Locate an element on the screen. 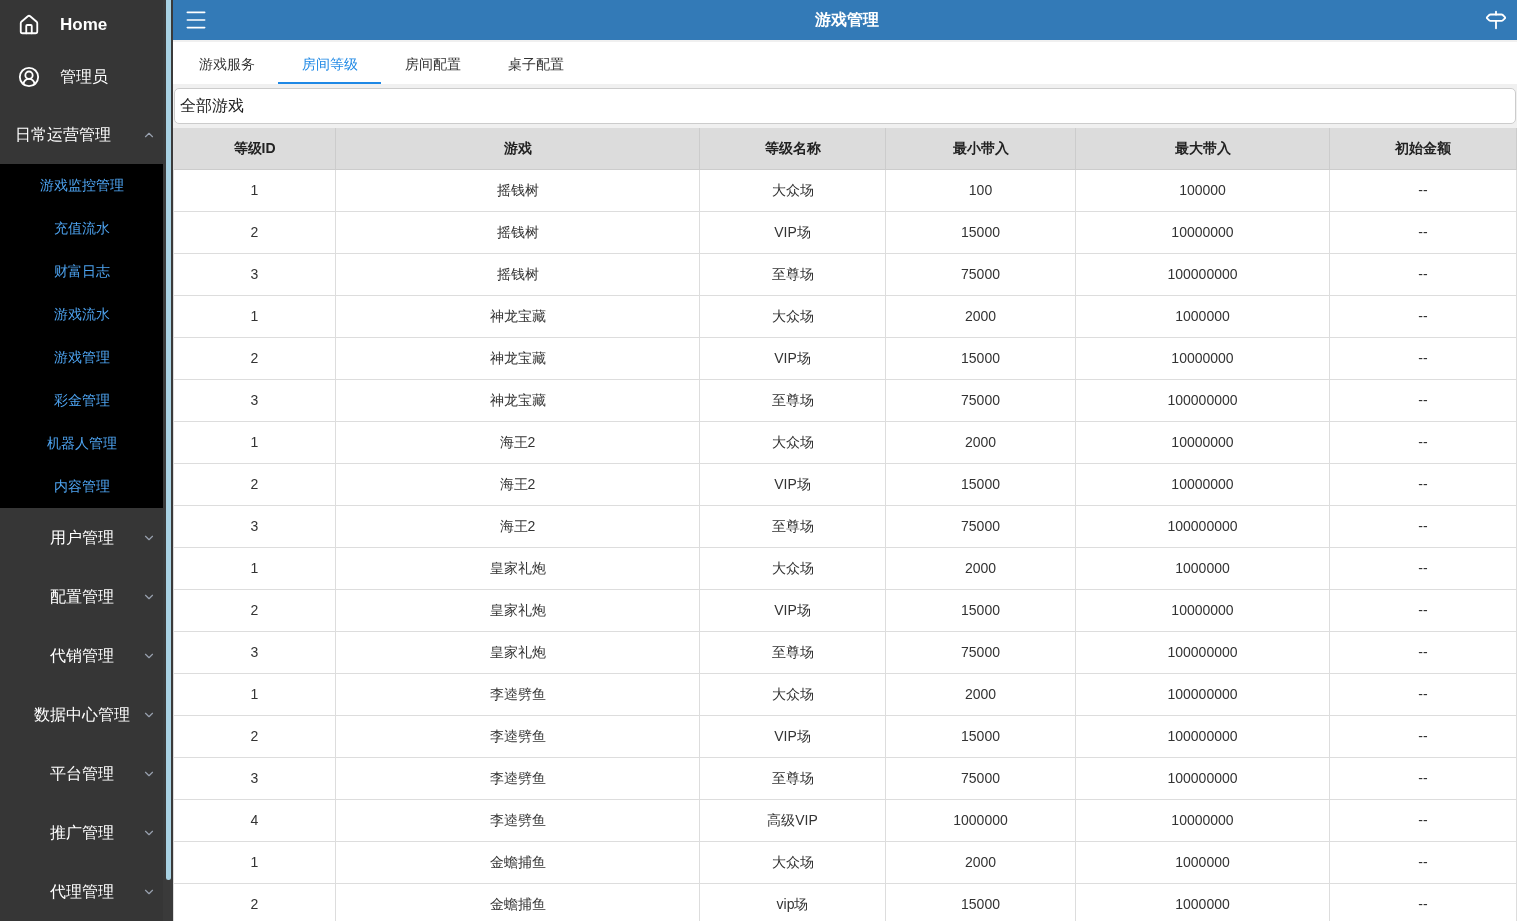 This screenshot has width=1517, height=921. sidebar-group: 代销管理 is located at coordinates (81, 655).